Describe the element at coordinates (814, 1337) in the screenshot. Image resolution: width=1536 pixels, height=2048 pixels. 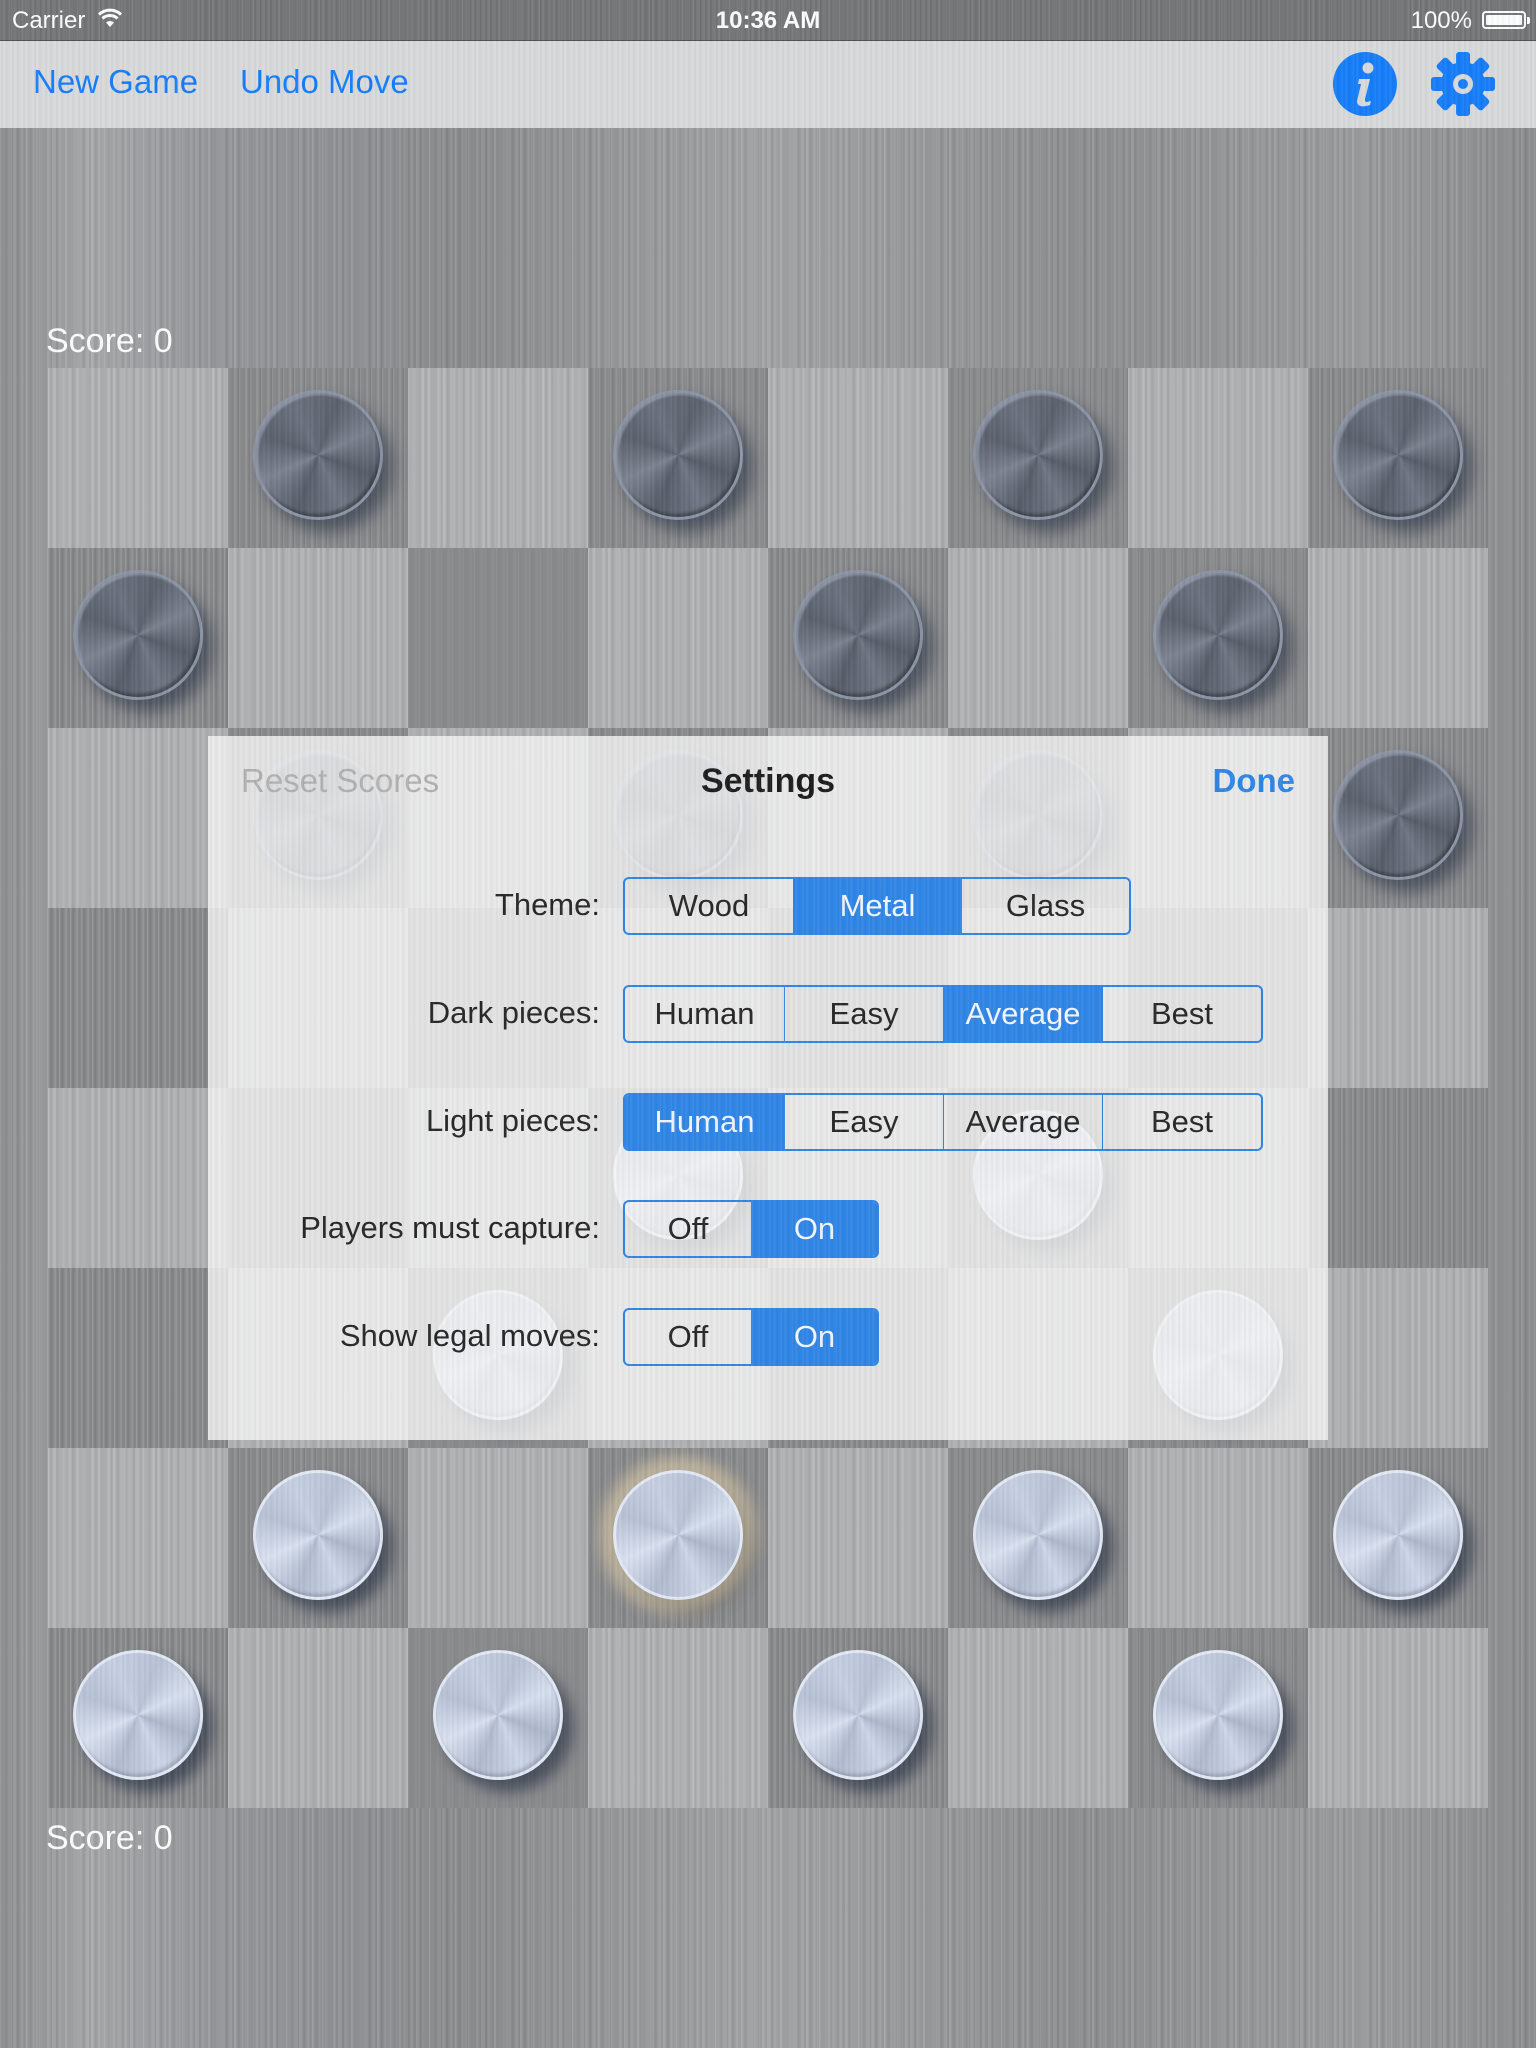
I see `legal-moves-option-on: On` at that location.